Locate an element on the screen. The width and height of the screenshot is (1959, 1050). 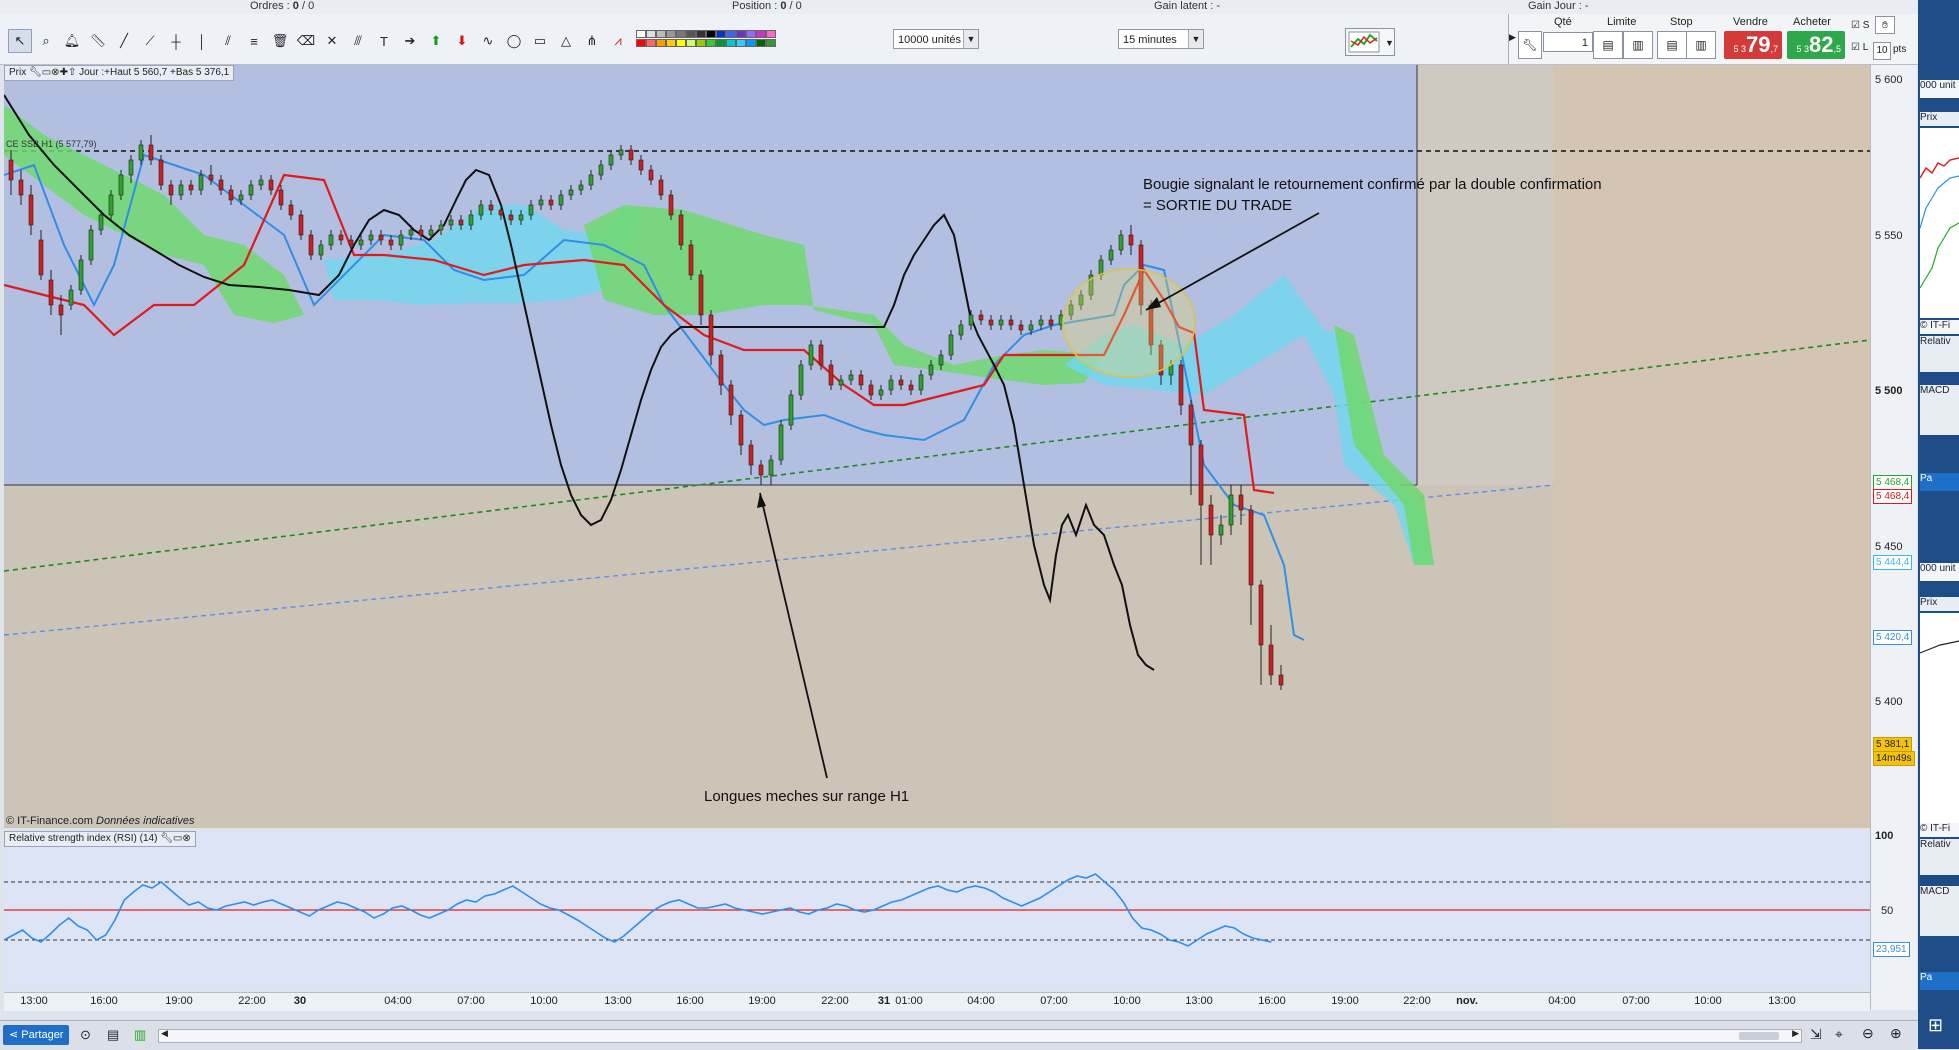
limit-buy-button: ▤ is located at coordinates (1608, 45).